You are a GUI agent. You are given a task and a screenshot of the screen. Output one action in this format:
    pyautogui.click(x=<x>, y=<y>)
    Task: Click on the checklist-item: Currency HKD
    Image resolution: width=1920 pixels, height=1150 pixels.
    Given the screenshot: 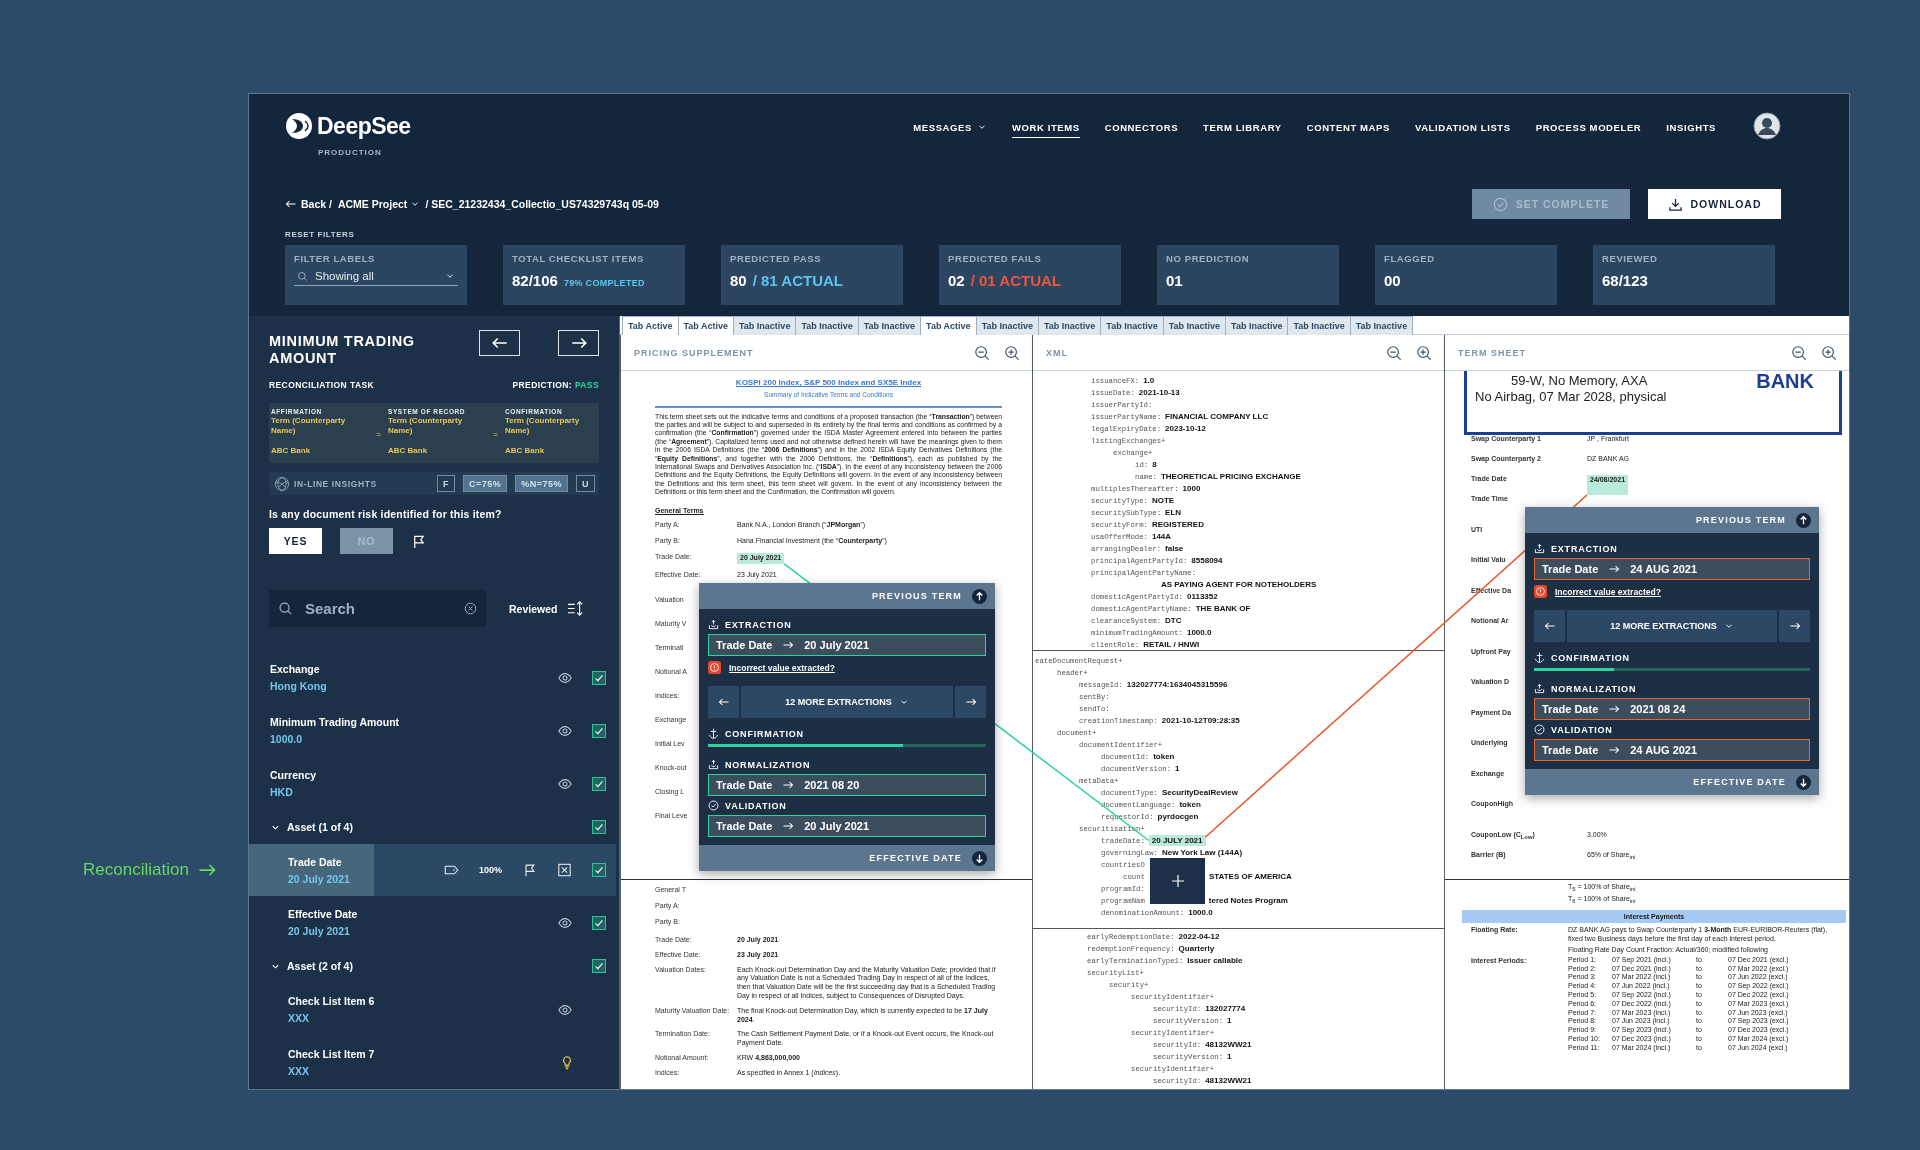 What is the action you would take?
    pyautogui.click(x=432, y=783)
    